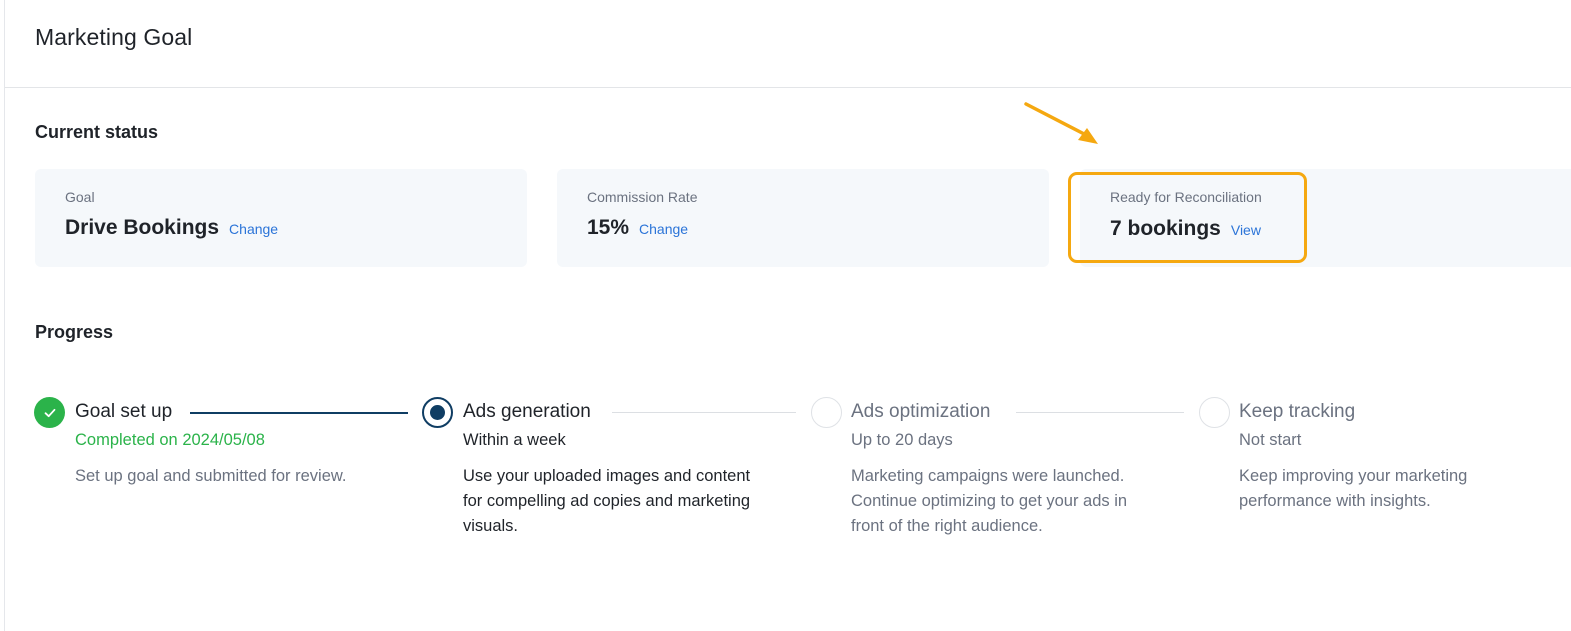 This screenshot has height=631, width=1571. I want to click on step-keep-tracking-status: Not start, so click(1270, 440).